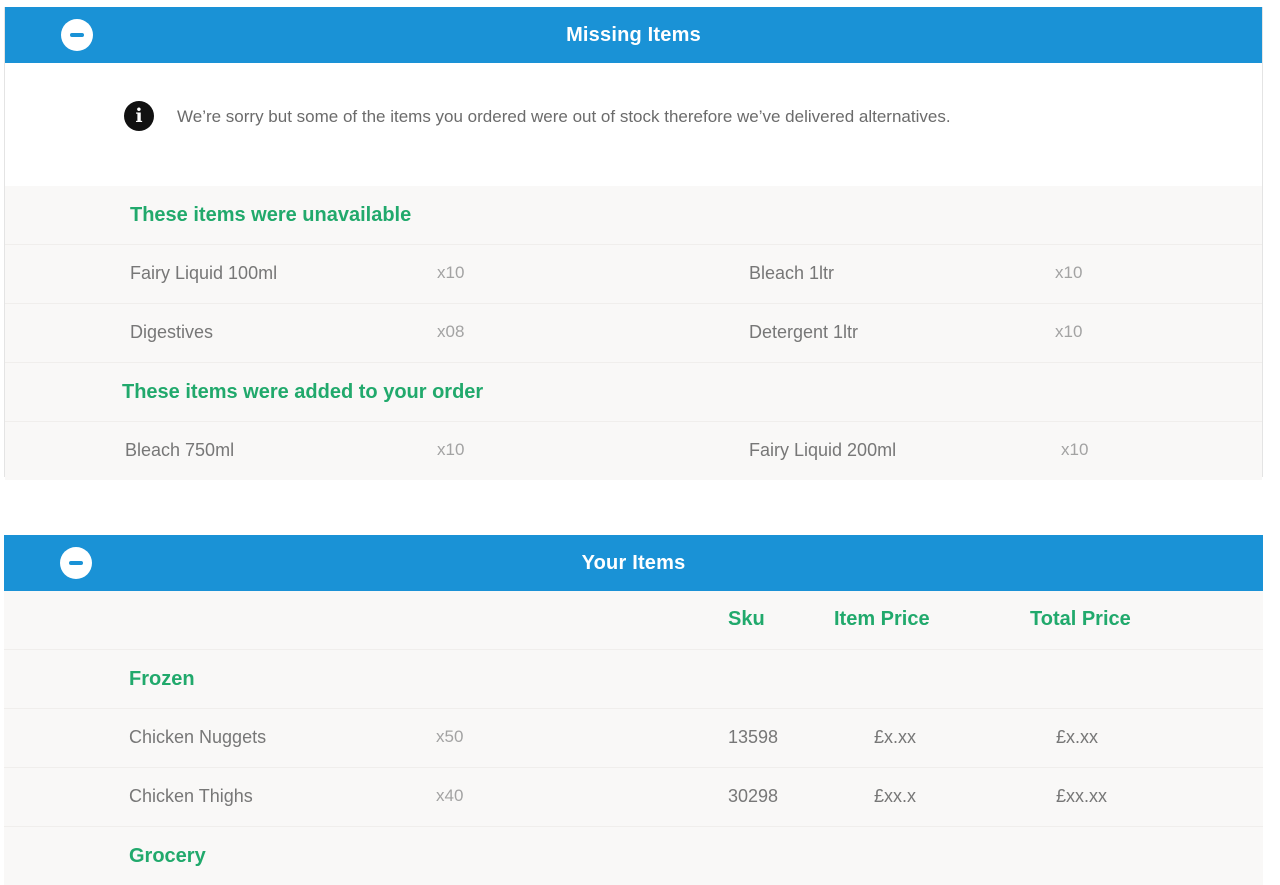 The width and height of the screenshot is (1280, 885). What do you see at coordinates (753, 737) in the screenshot?
I see `item-sku: 13598` at bounding box center [753, 737].